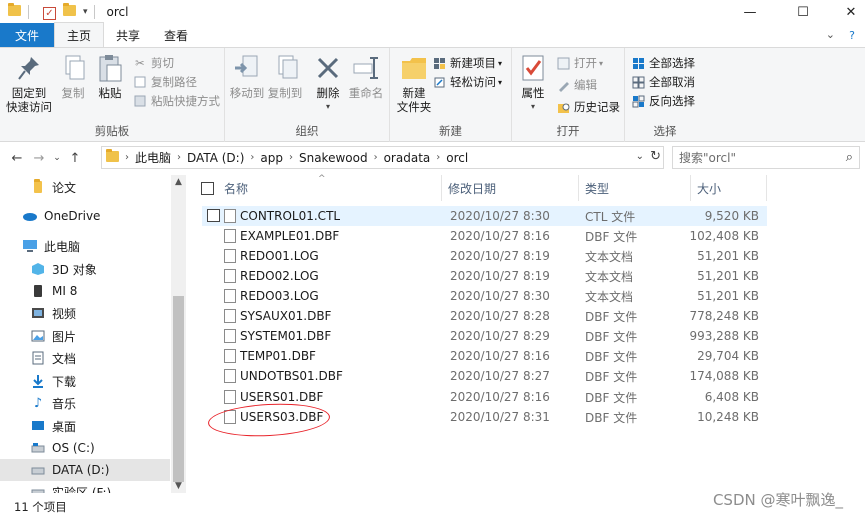 The height and width of the screenshot is (518, 865). I want to click on scroll-up-icon: ▲, so click(178, 182).